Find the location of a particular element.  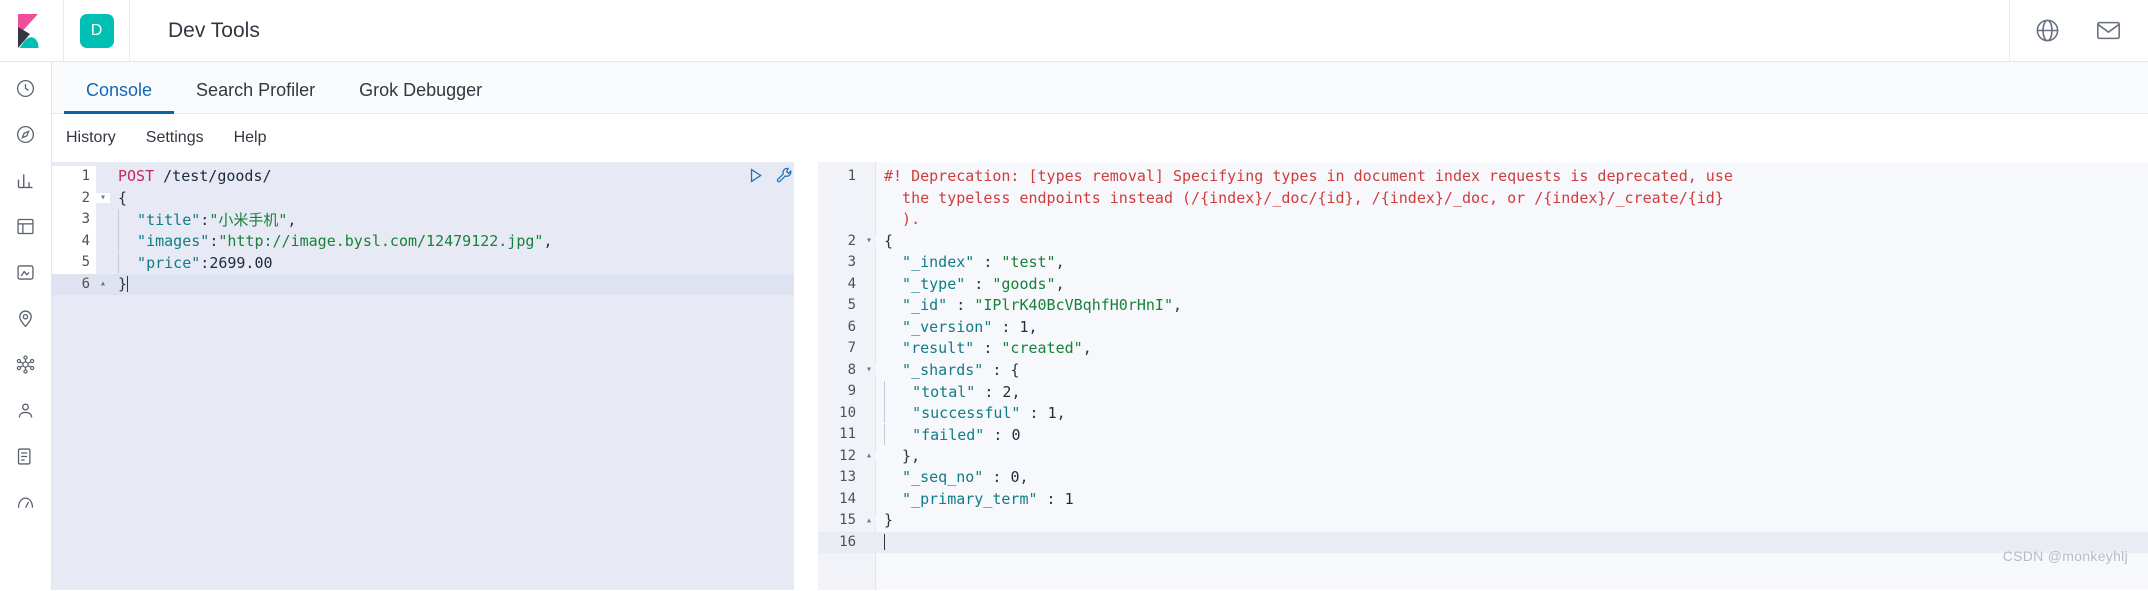

code-token: /test/goods/ is located at coordinates (217, 176).